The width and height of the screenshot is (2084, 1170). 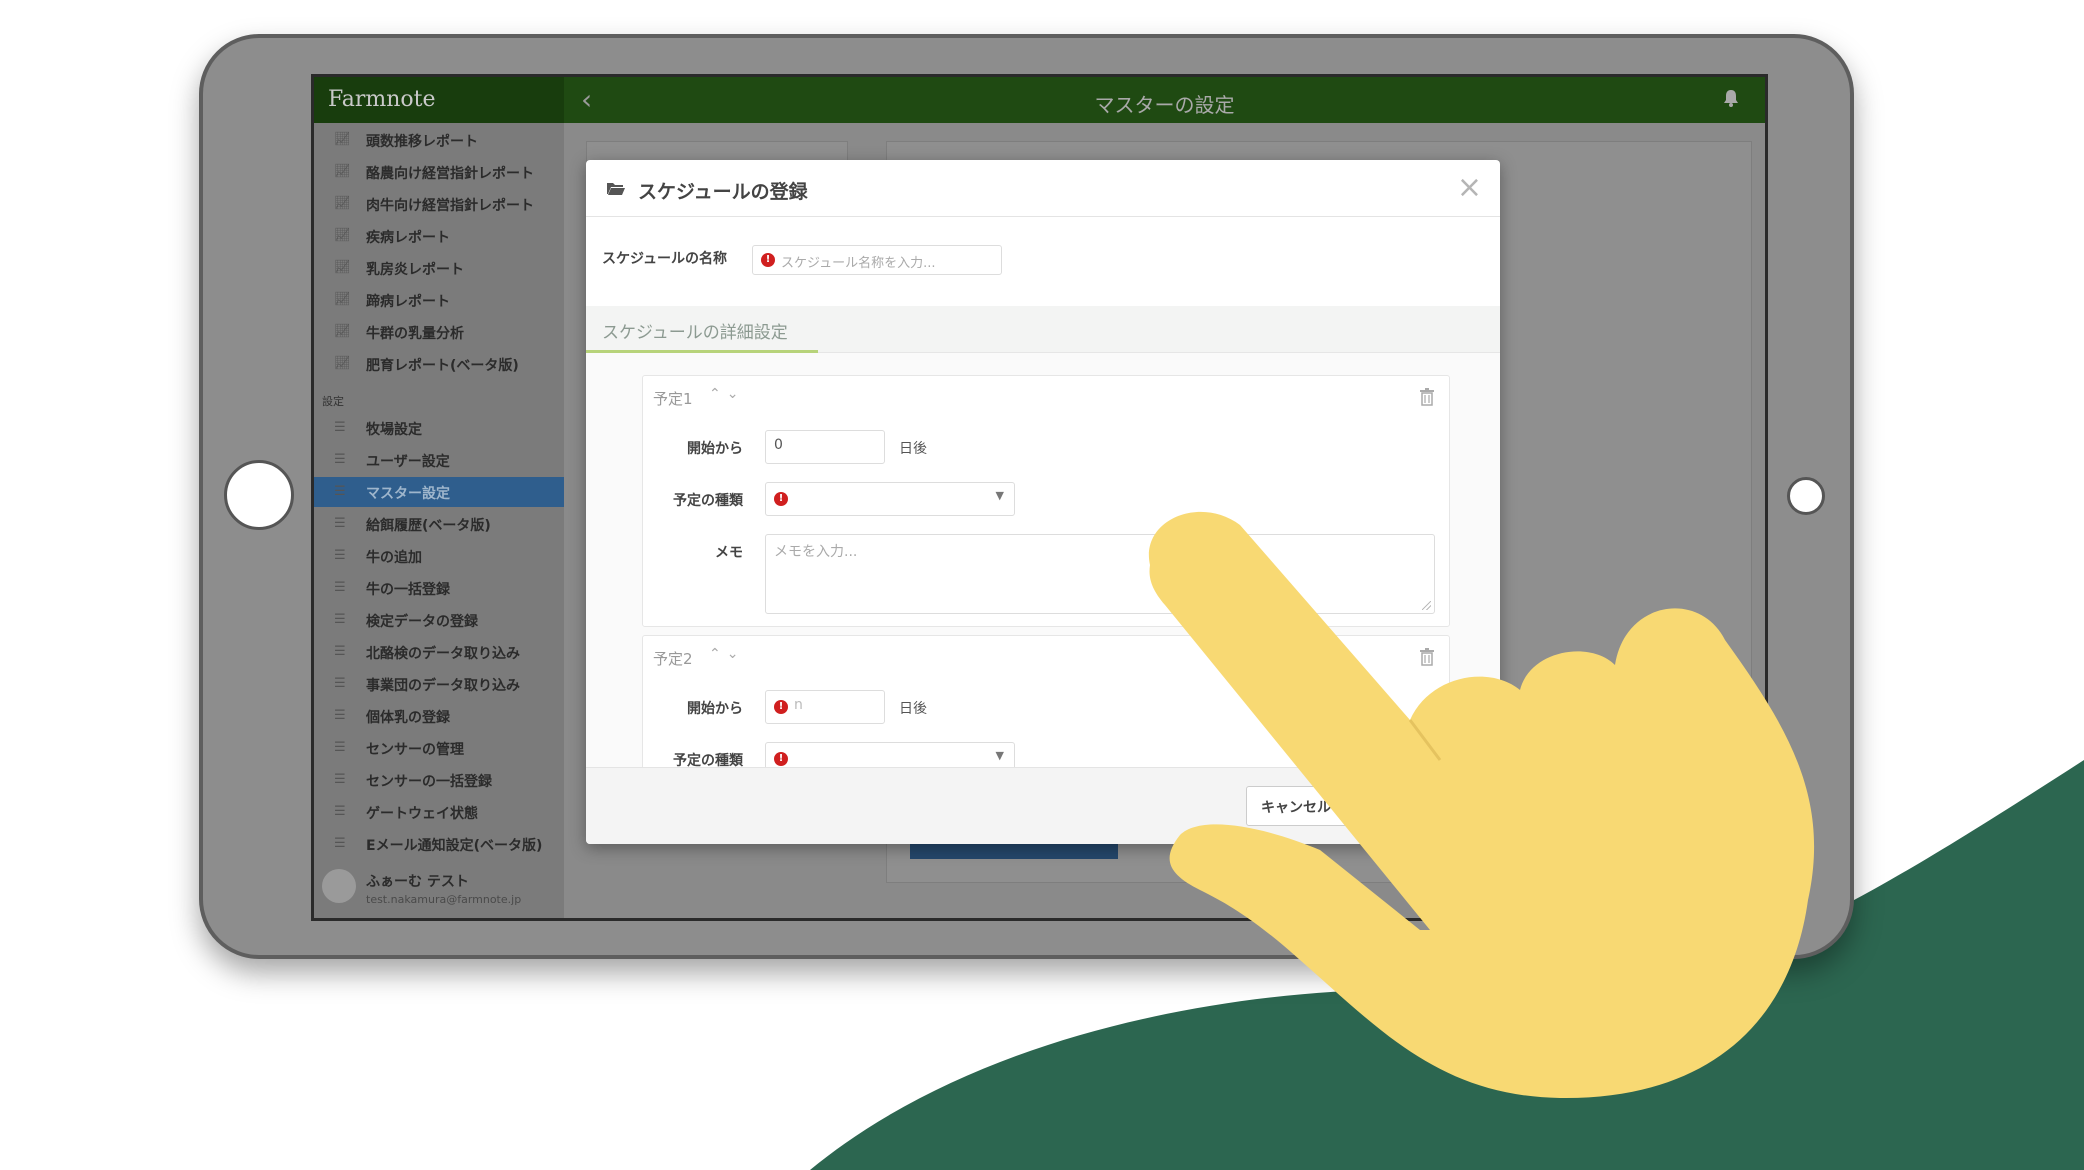 What do you see at coordinates (825, 707) in the screenshot?
I see `start-days-input: ! n` at bounding box center [825, 707].